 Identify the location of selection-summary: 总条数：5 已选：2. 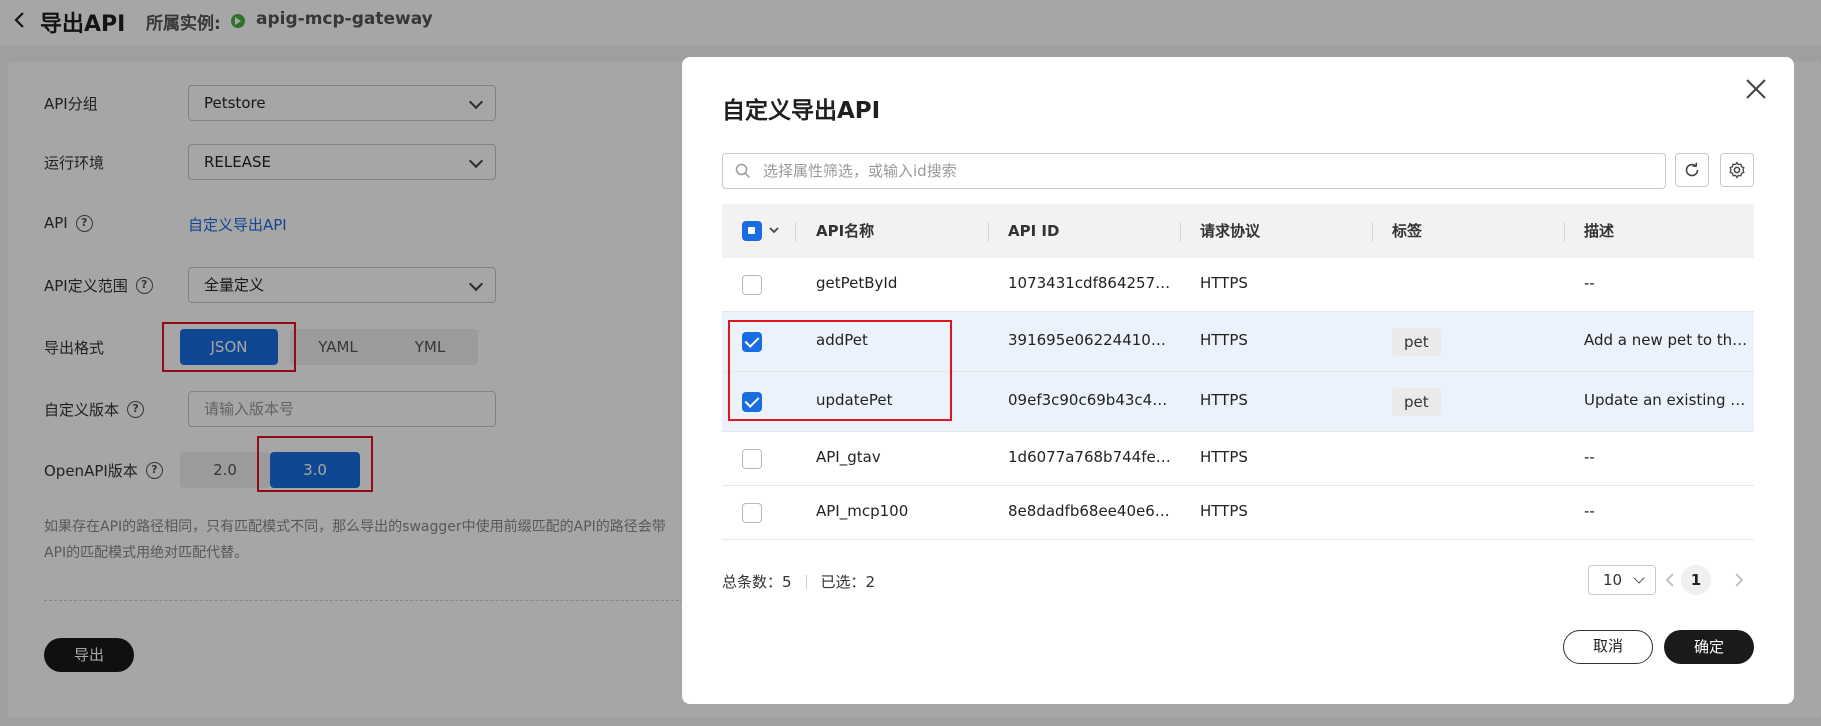
(798, 581).